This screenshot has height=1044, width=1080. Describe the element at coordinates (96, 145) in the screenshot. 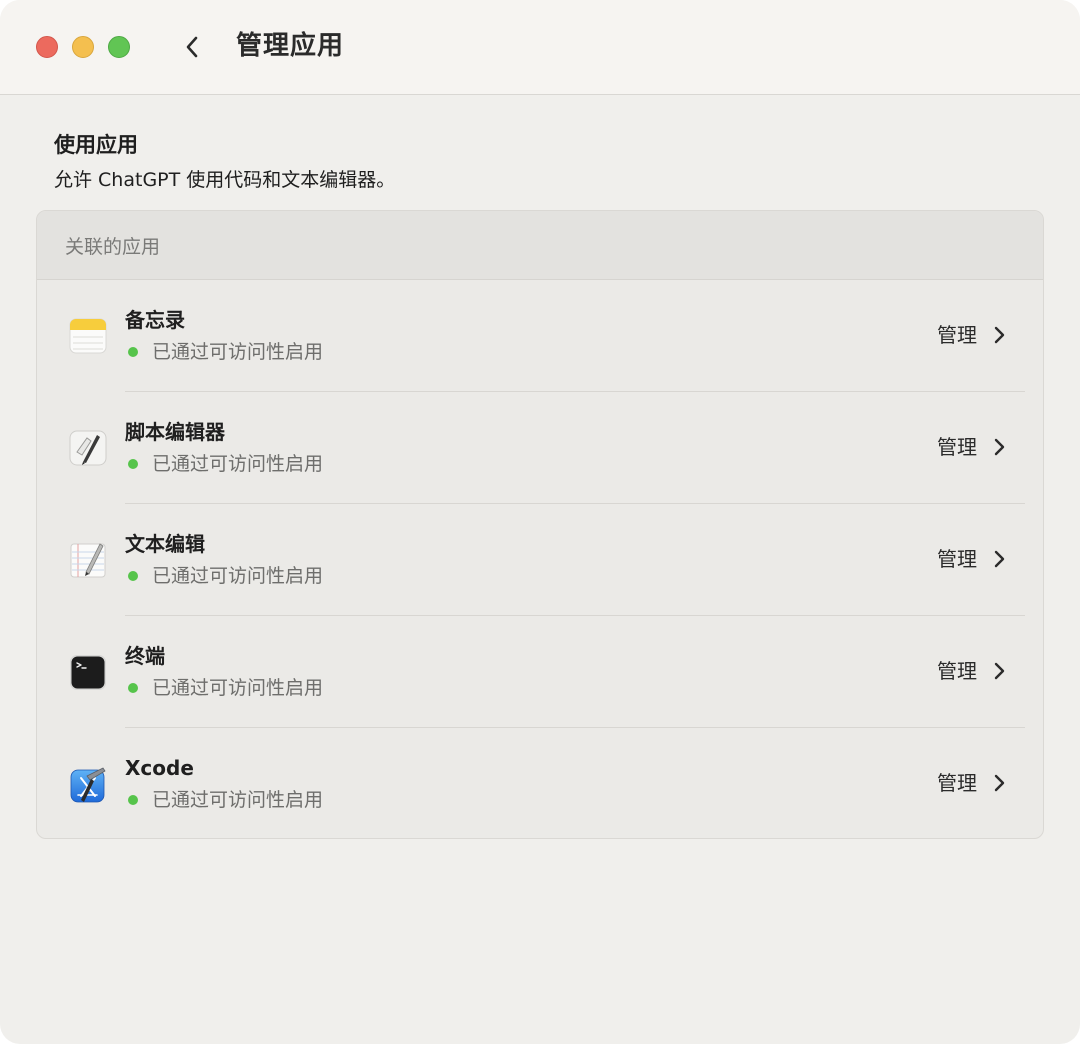

I see `section-heading: 使用应用` at that location.